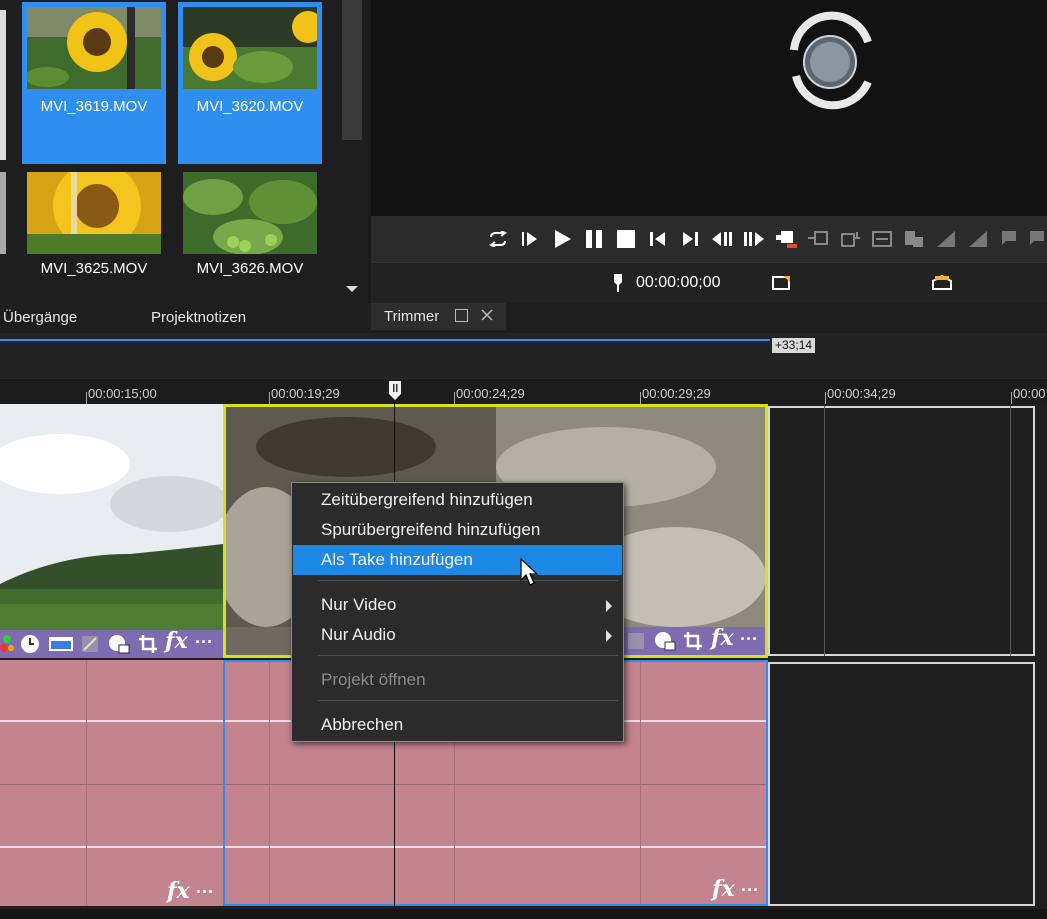 The image size is (1047, 919). Describe the element at coordinates (942, 282) in the screenshot. I see `mark-out-icon` at that location.